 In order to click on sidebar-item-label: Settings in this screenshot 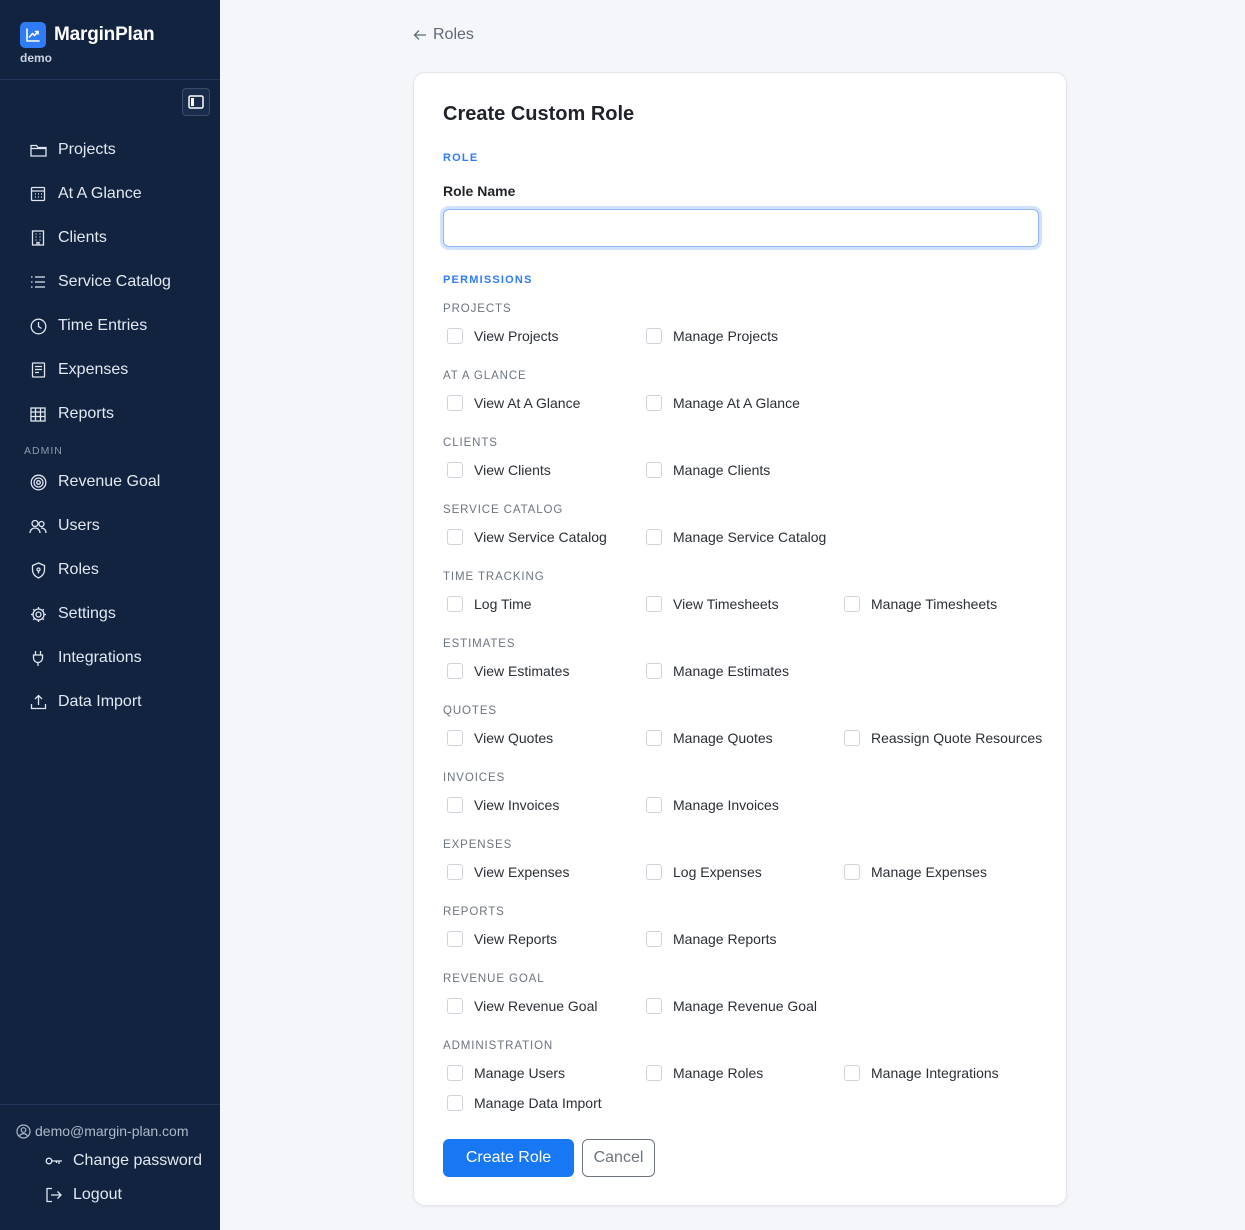, I will do `click(87, 613)`.